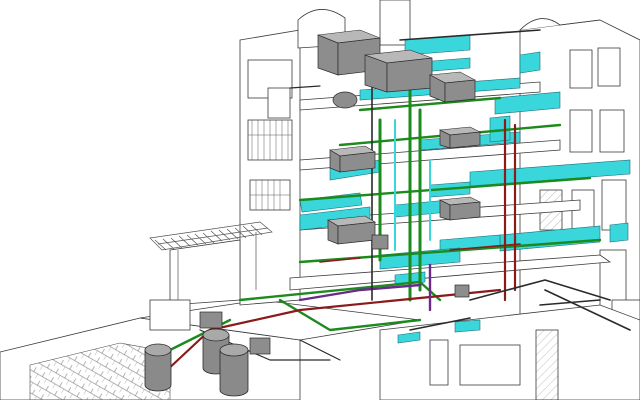 Image resolution: width=640 pixels, height=400 pixels. Describe the element at coordinates (612, 131) in the screenshot. I see `window-r4` at that location.